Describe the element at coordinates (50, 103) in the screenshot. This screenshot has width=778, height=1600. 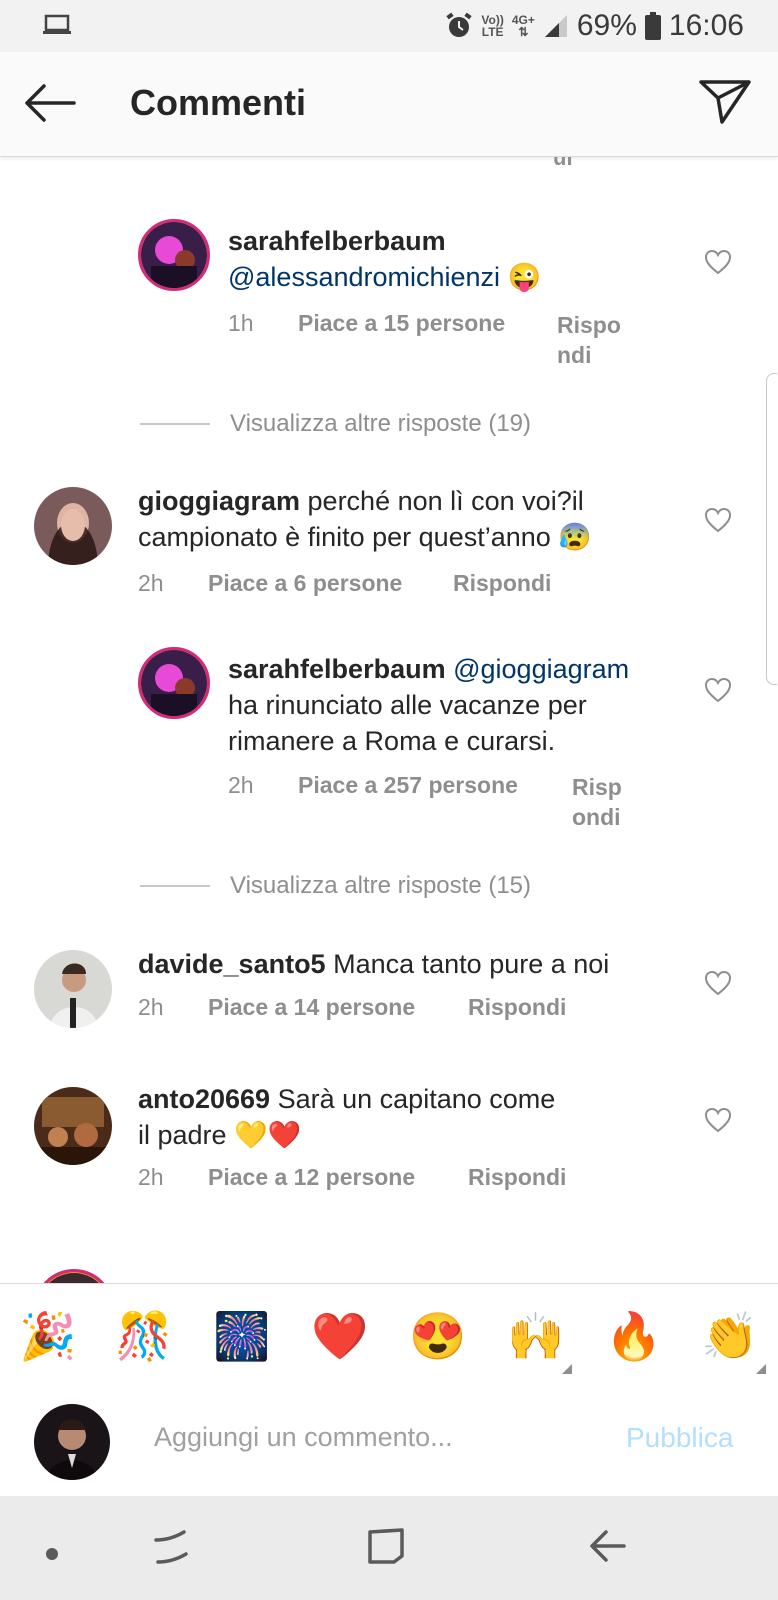
I see `back-arrow-icon` at that location.